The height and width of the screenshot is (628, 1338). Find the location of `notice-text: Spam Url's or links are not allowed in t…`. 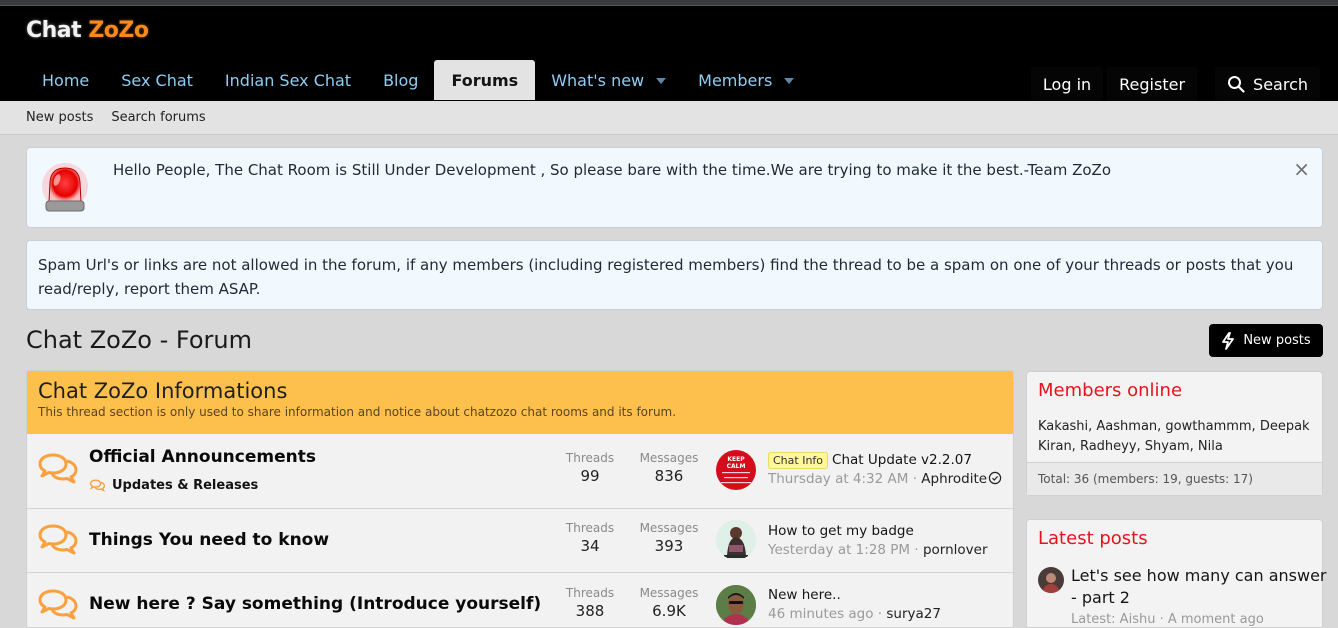

notice-text: Spam Url's or links are not allowed in t… is located at coordinates (666, 277).